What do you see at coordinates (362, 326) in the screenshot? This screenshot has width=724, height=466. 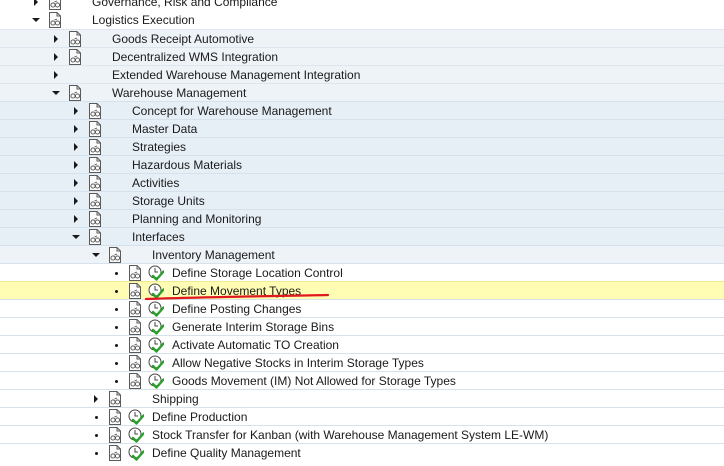 I see `tree-row: Generate Interim Storage Bins` at bounding box center [362, 326].